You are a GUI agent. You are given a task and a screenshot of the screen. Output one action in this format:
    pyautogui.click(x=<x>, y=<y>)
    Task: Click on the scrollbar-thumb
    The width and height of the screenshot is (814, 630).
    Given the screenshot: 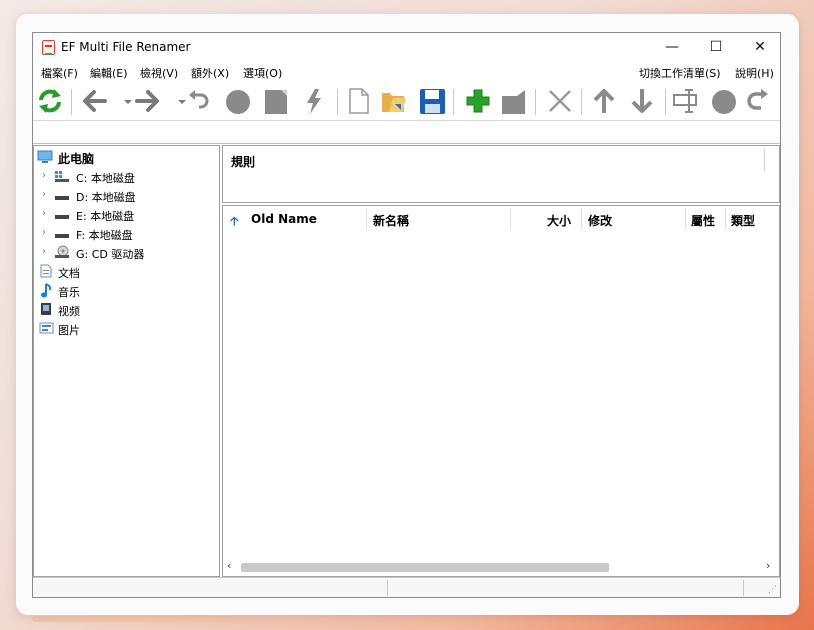 What is the action you would take?
    pyautogui.click(x=425, y=567)
    